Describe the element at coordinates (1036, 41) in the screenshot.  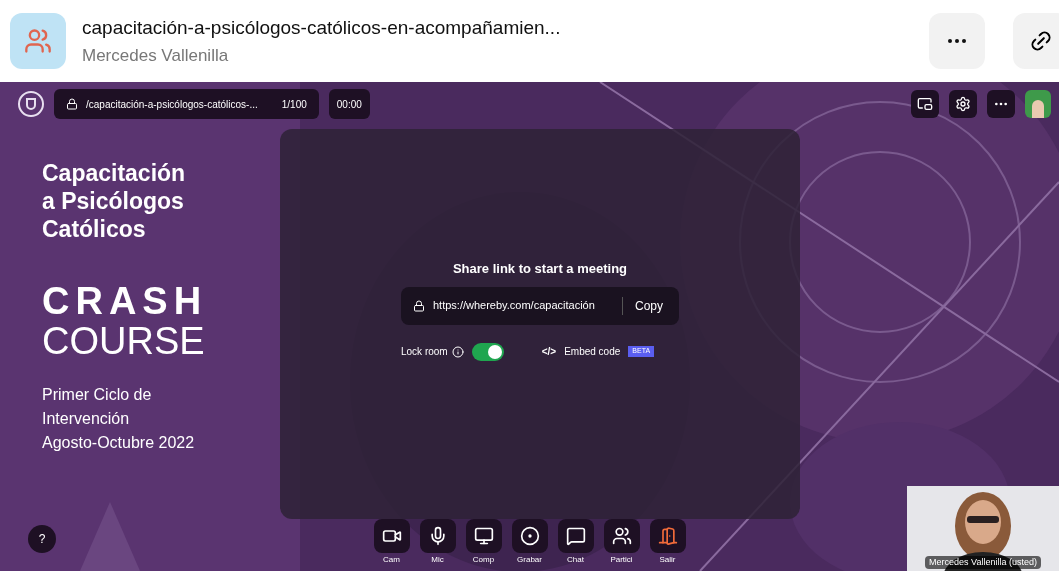
I see `link-button` at that location.